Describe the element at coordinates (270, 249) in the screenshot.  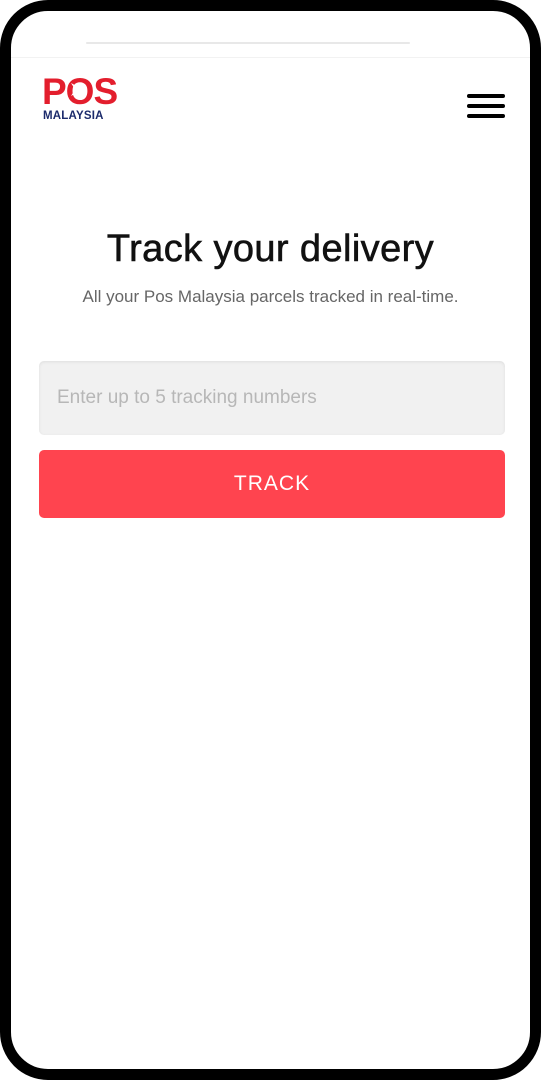
I see `page-title: Track your delivery` at that location.